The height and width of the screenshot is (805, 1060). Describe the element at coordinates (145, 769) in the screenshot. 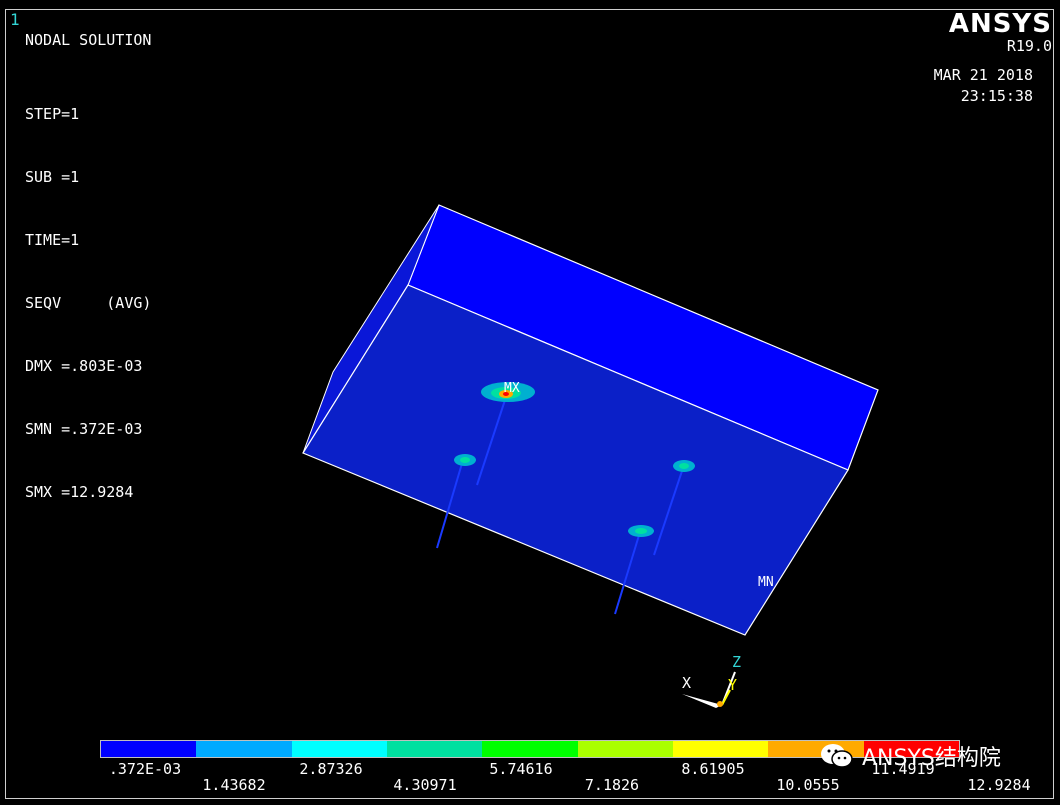

I see `legend-tick: .372E-03` at that location.